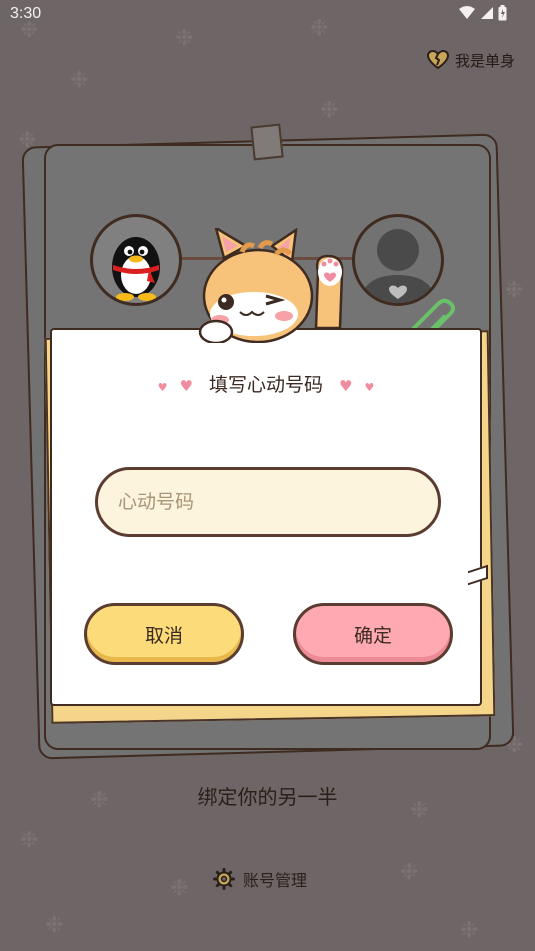  What do you see at coordinates (502, 13) in the screenshot?
I see `battery-icon` at bounding box center [502, 13].